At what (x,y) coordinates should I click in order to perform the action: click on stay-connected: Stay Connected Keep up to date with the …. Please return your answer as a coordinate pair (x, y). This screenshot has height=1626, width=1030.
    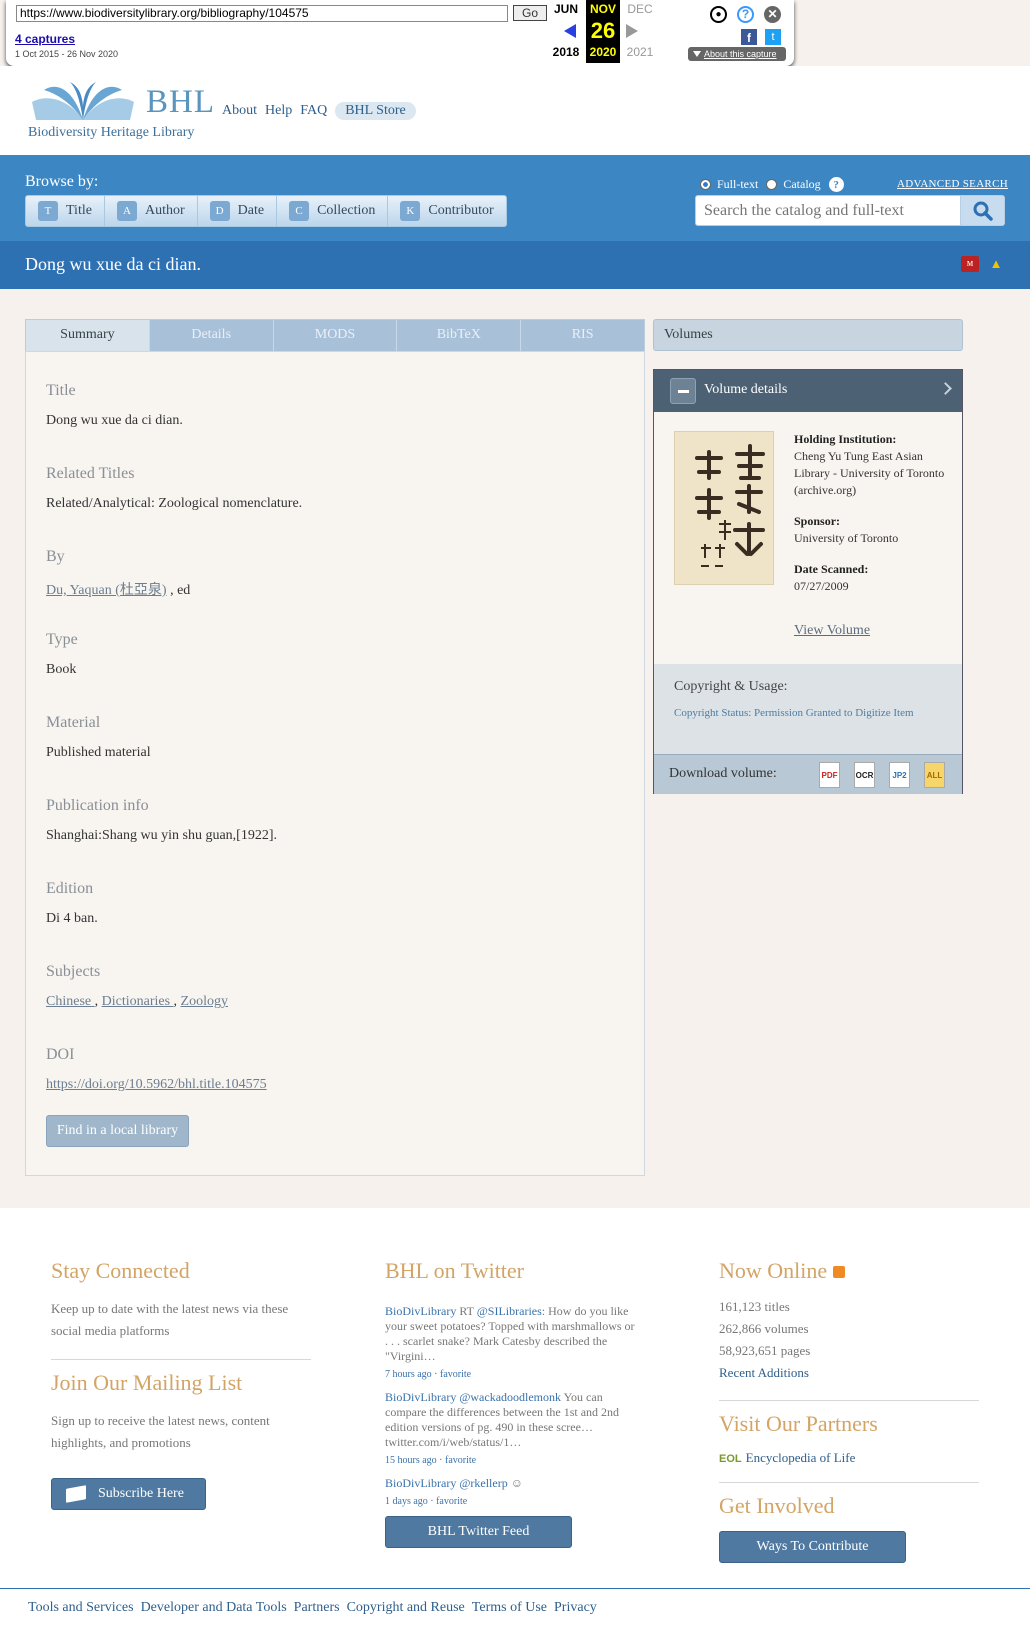
    Looking at the image, I should click on (181, 1356).